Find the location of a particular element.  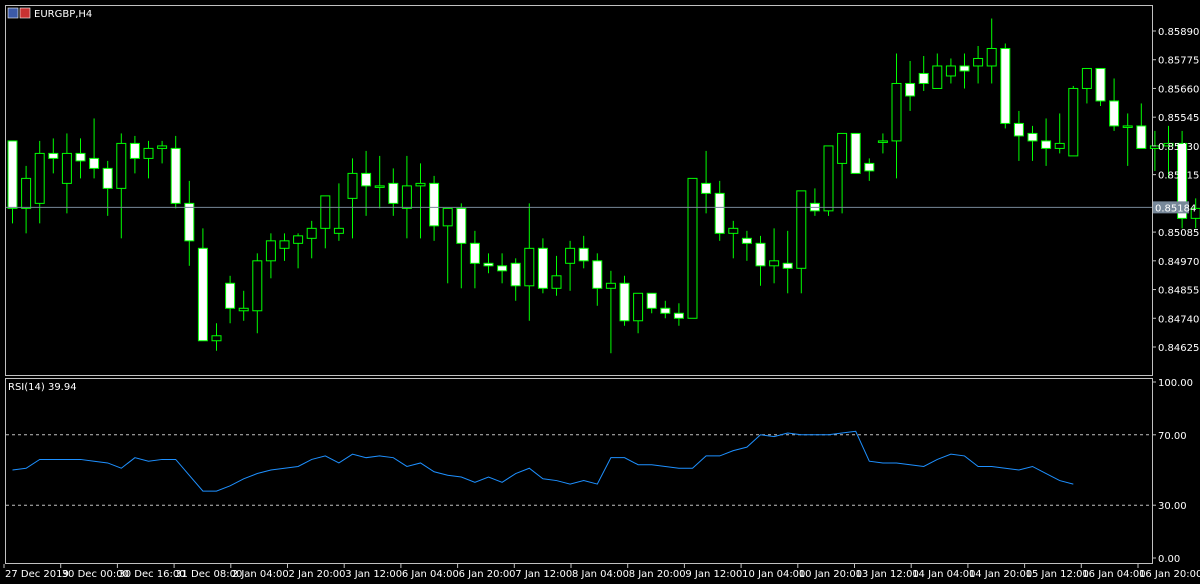

rsi-tick-label: 100.00 is located at coordinates (1175, 383).